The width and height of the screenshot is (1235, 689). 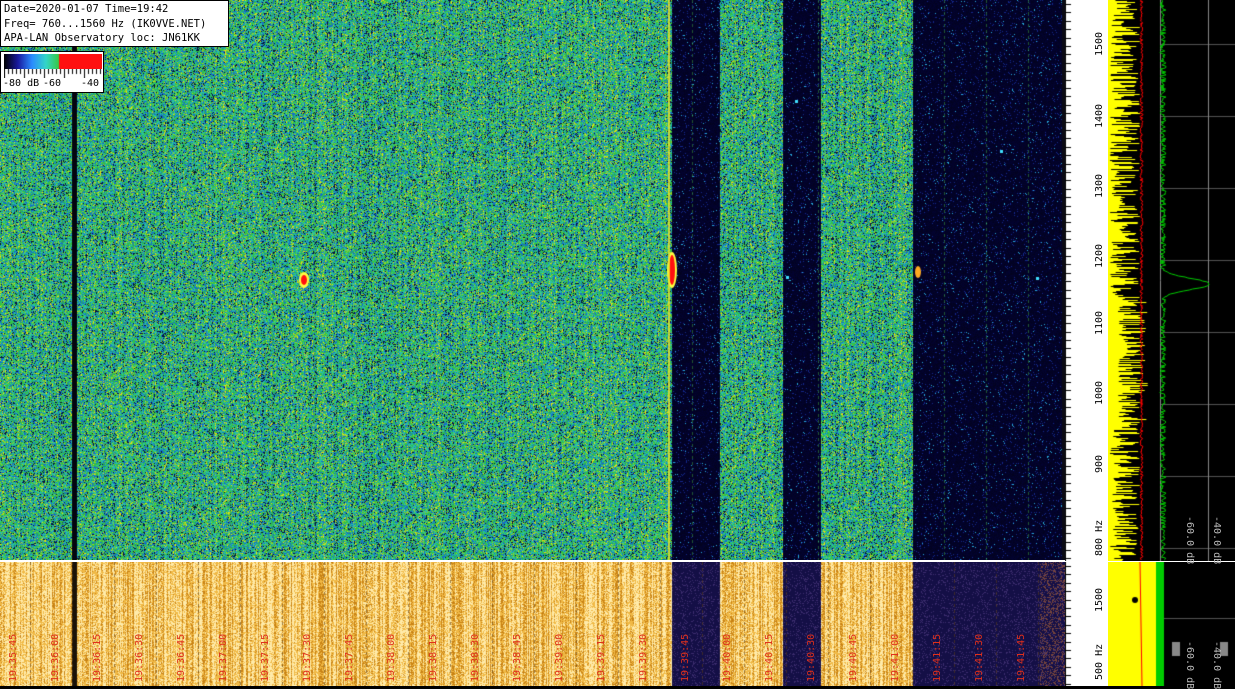 What do you see at coordinates (727, 657) in the screenshot?
I see `time-label: 19:40:00` at bounding box center [727, 657].